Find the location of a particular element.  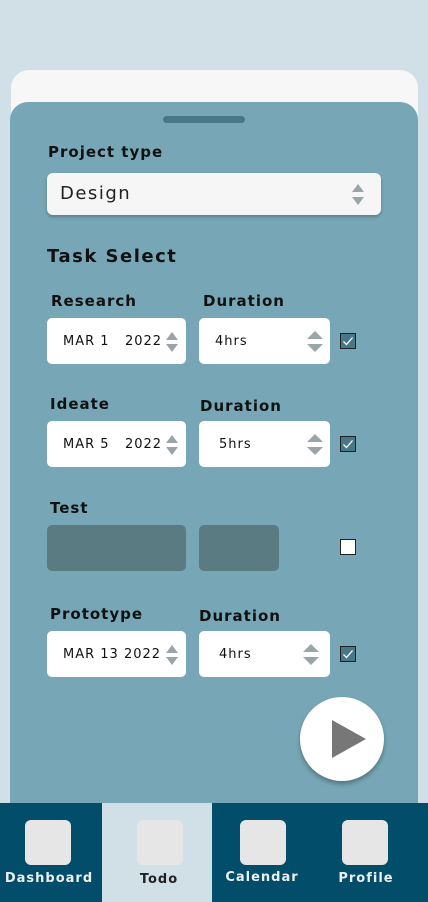

duration-stepper-prototype: 4hrs is located at coordinates (264, 654).